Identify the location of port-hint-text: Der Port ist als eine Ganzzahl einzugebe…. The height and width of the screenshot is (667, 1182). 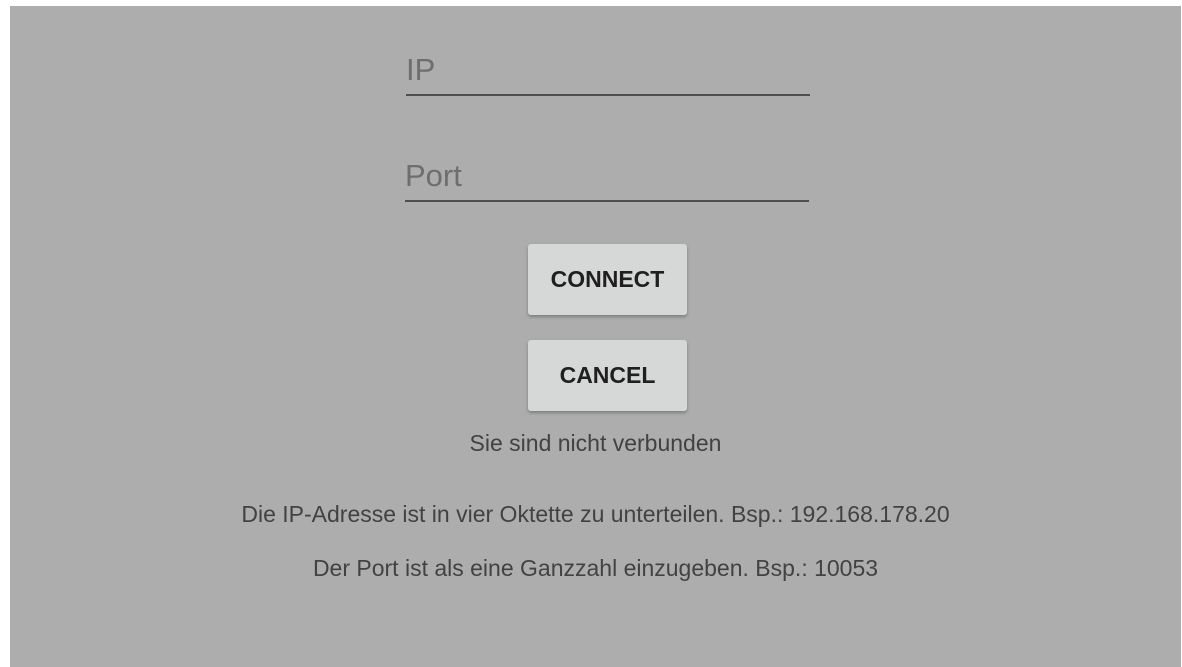
(595, 568).